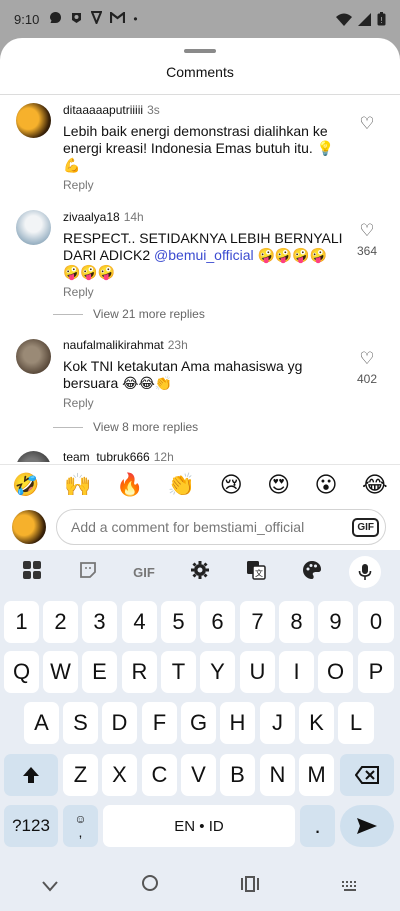 The height and width of the screenshot is (911, 400). What do you see at coordinates (80, 723) in the screenshot?
I see `key-s: S` at bounding box center [80, 723].